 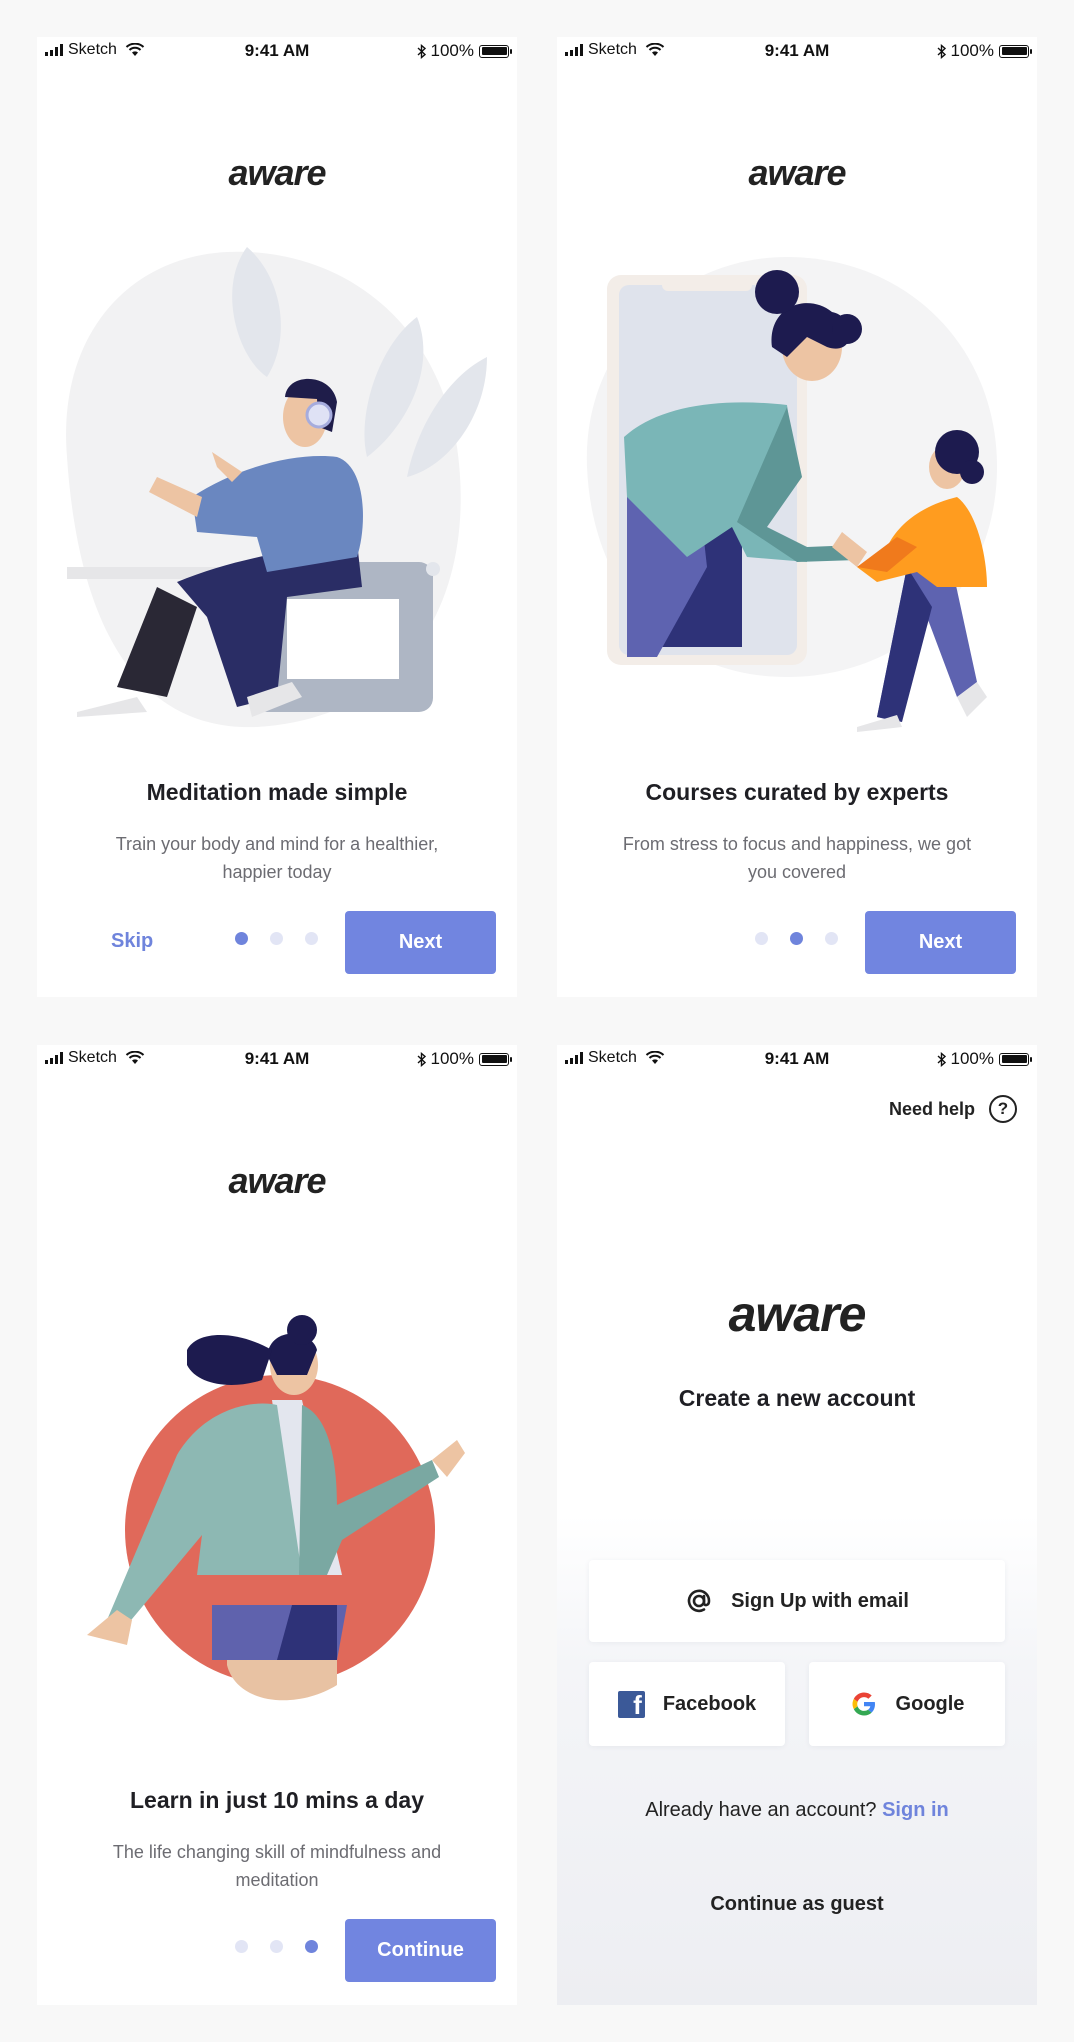 I want to click on help-icon: ?, so click(x=1003, y=1109).